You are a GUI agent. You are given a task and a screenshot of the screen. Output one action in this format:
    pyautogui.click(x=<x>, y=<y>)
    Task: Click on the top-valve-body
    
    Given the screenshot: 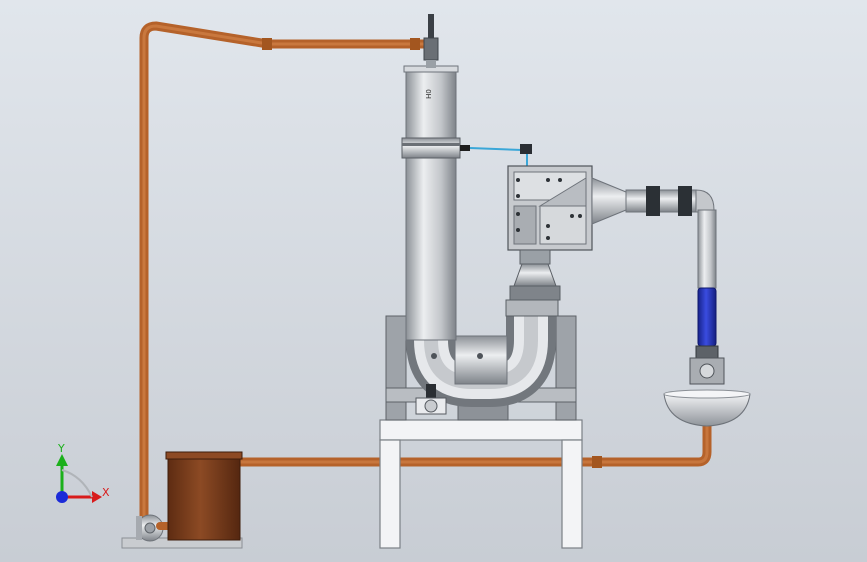 What is the action you would take?
    pyautogui.click(x=431, y=49)
    